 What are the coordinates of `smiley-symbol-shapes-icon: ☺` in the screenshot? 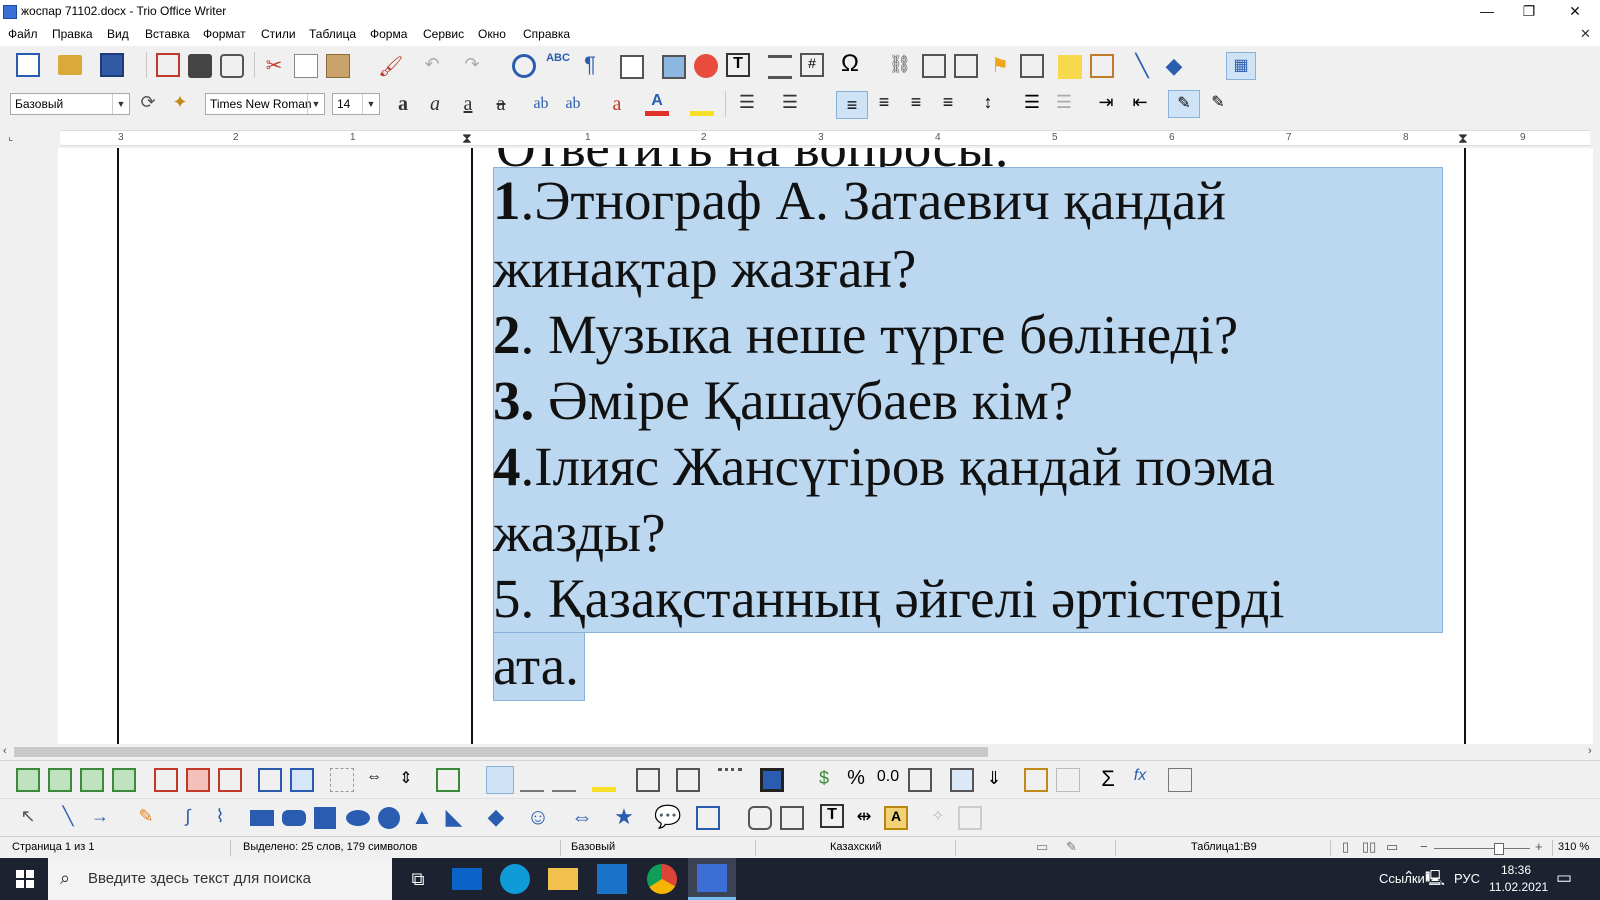 It's located at (538, 816).